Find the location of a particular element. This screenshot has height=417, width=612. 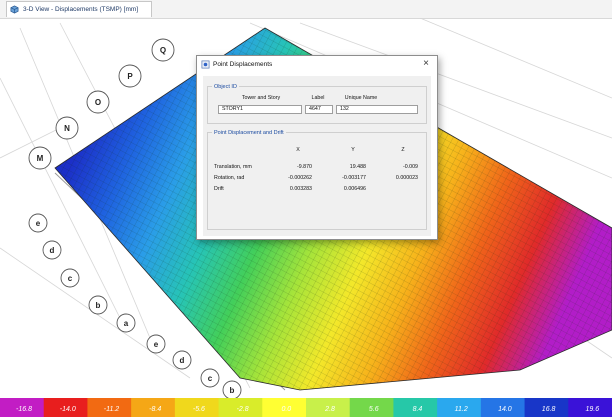

object-id-legend: Object ID is located at coordinates (225, 87).